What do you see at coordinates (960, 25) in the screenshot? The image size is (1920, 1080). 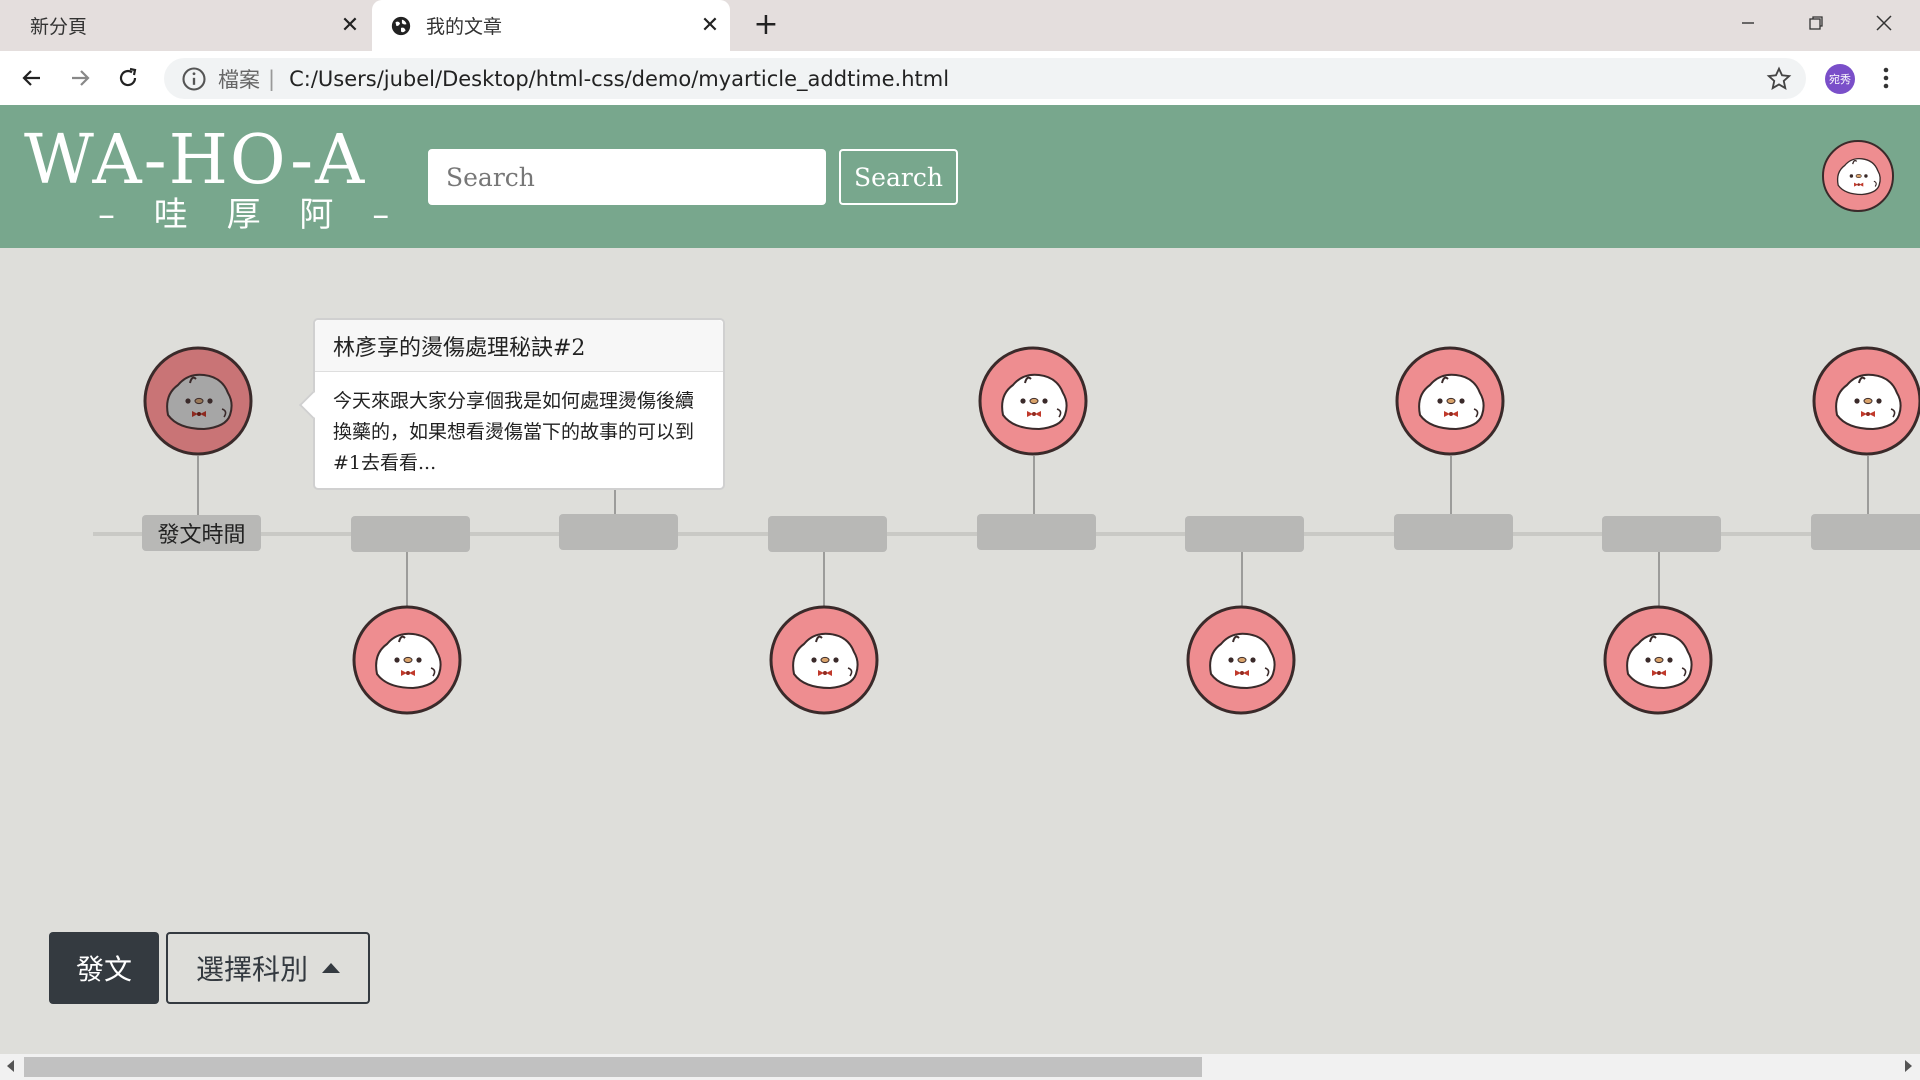 I see `browser-tab-bar: 新分頁 ✕ 我的文章 ✕ +` at bounding box center [960, 25].